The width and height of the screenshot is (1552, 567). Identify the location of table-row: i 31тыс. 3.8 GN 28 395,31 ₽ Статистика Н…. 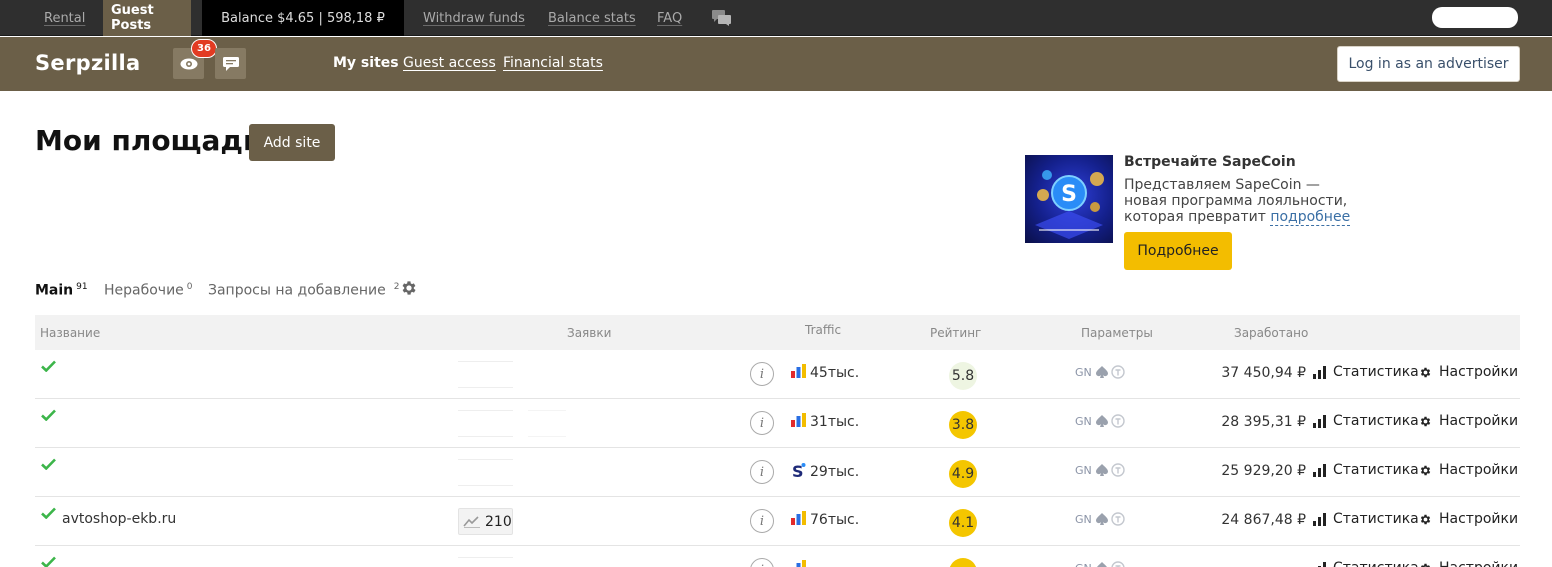
(777, 423).